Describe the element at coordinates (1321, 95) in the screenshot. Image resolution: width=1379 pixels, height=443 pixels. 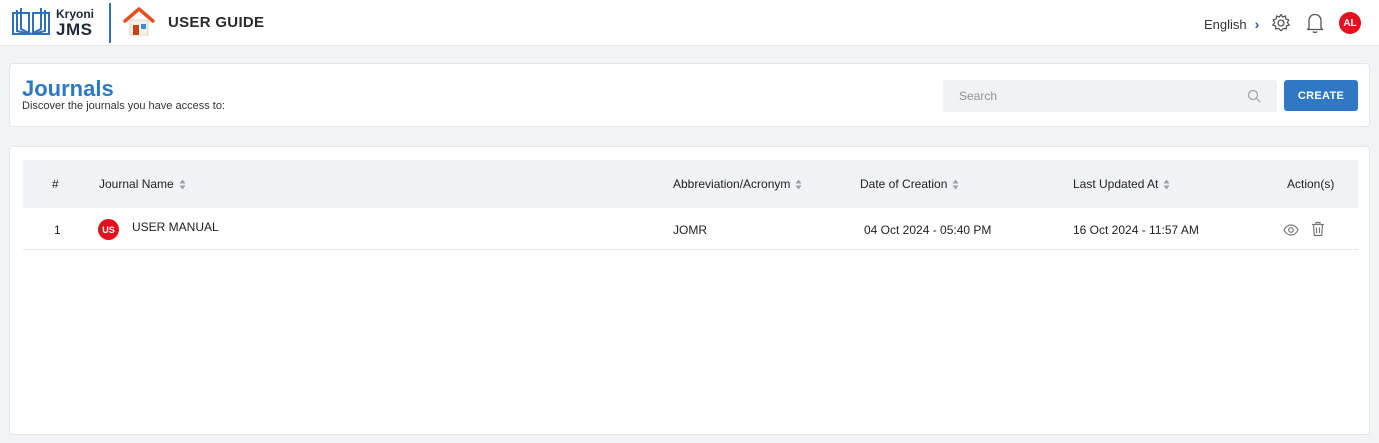
I see `create-button: CREATE` at that location.